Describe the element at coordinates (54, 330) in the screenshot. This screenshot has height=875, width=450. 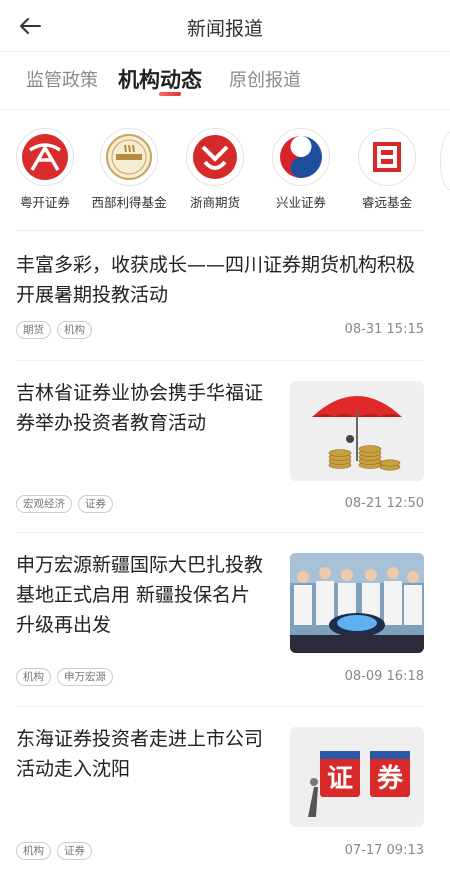
I see `news-tags: 期货 机构` at that location.